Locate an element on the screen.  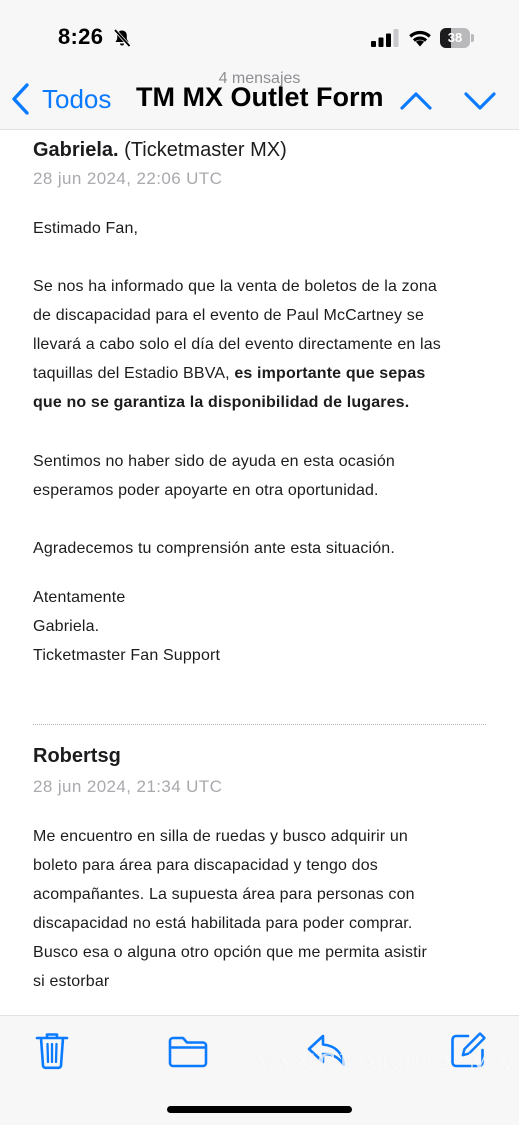
battery-icon: 38 is located at coordinates (457, 38).